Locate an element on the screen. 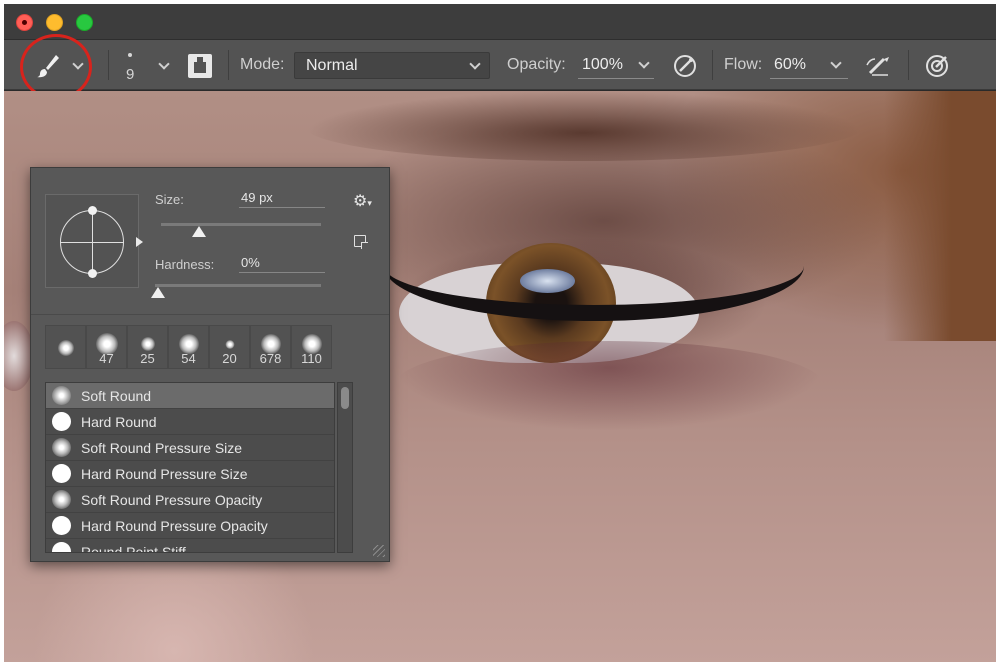 The image size is (1000, 666). brush-preset-label: Hard Round Pressure Opacity is located at coordinates (174, 525).